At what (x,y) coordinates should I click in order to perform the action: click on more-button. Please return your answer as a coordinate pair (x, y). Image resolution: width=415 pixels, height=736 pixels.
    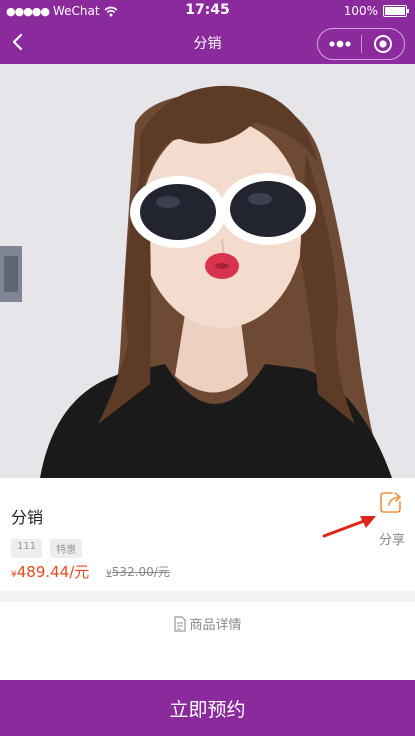
    Looking at the image, I should click on (339, 44).